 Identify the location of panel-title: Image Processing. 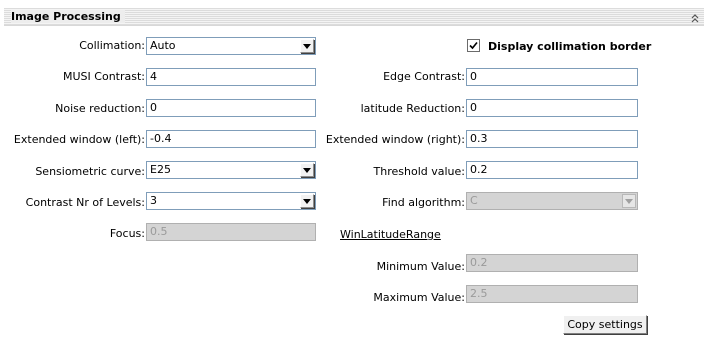
(68, 16).